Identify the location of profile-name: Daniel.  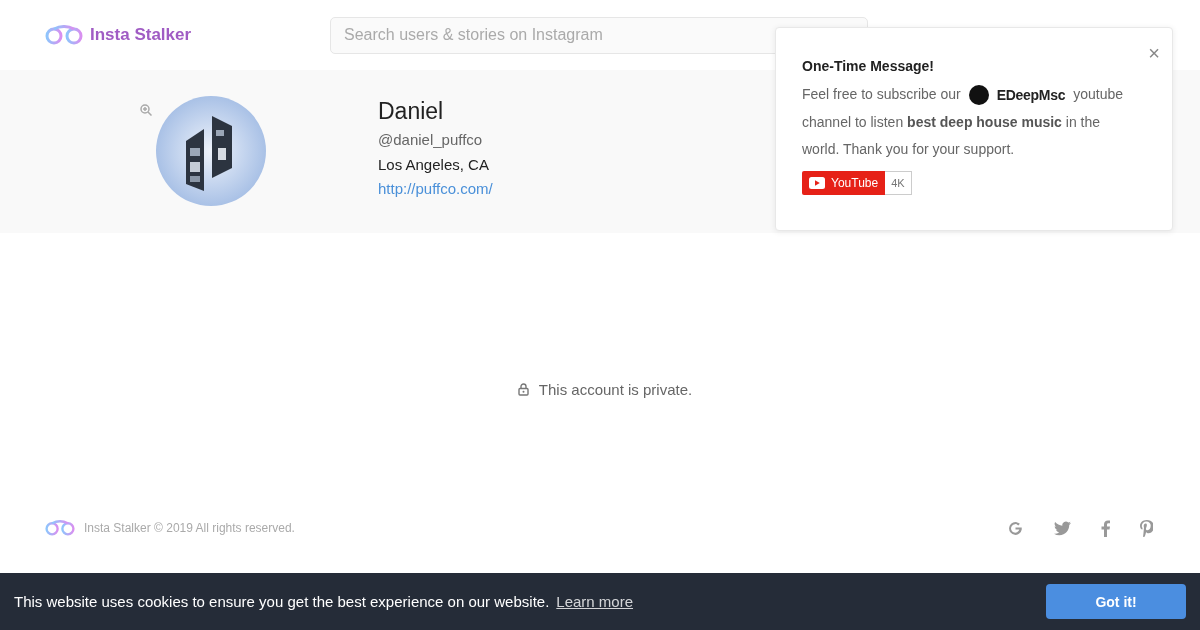
(411, 111).